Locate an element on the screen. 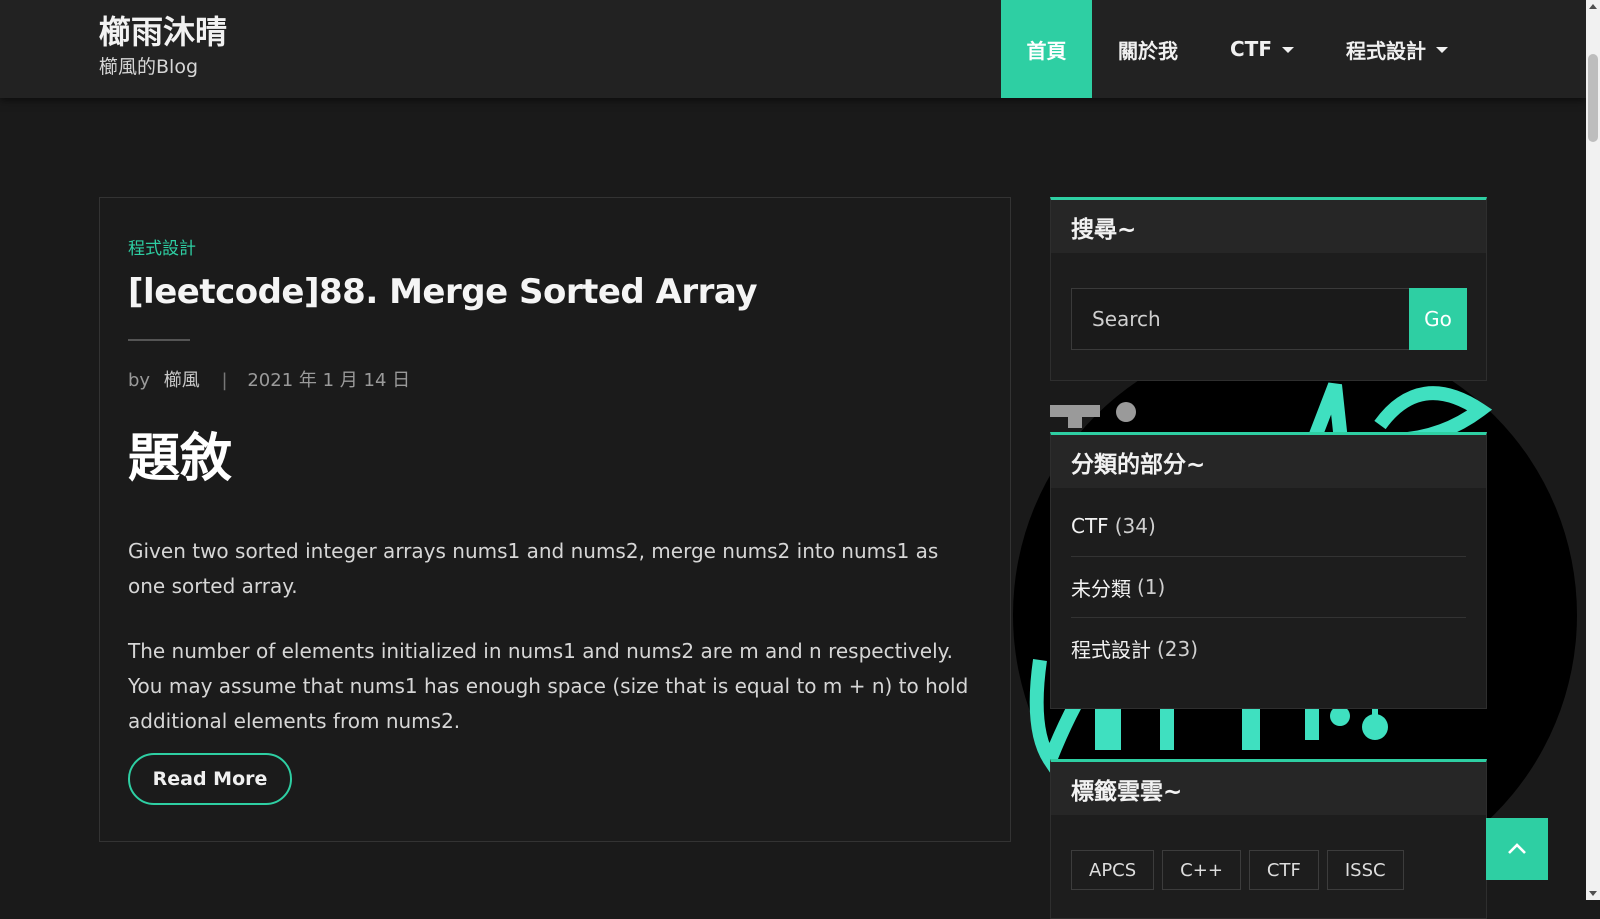 This screenshot has width=1600, height=919. author-link: 櫛風 is located at coordinates (182, 380).